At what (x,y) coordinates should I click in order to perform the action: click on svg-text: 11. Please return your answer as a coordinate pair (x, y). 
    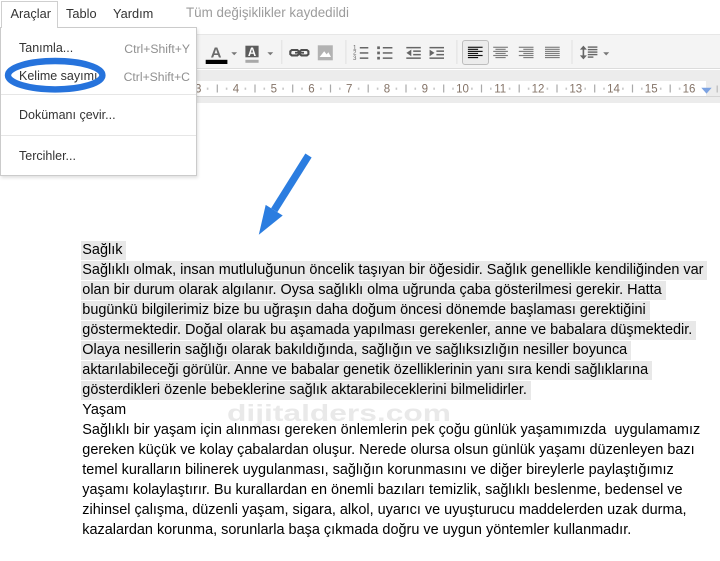
    Looking at the image, I should click on (500, 90).